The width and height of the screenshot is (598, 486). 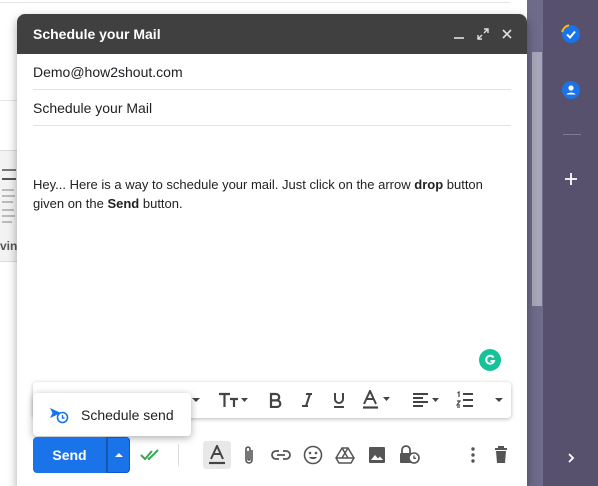 I want to click on compose-title: Schedule your Mail, so click(x=97, y=34).